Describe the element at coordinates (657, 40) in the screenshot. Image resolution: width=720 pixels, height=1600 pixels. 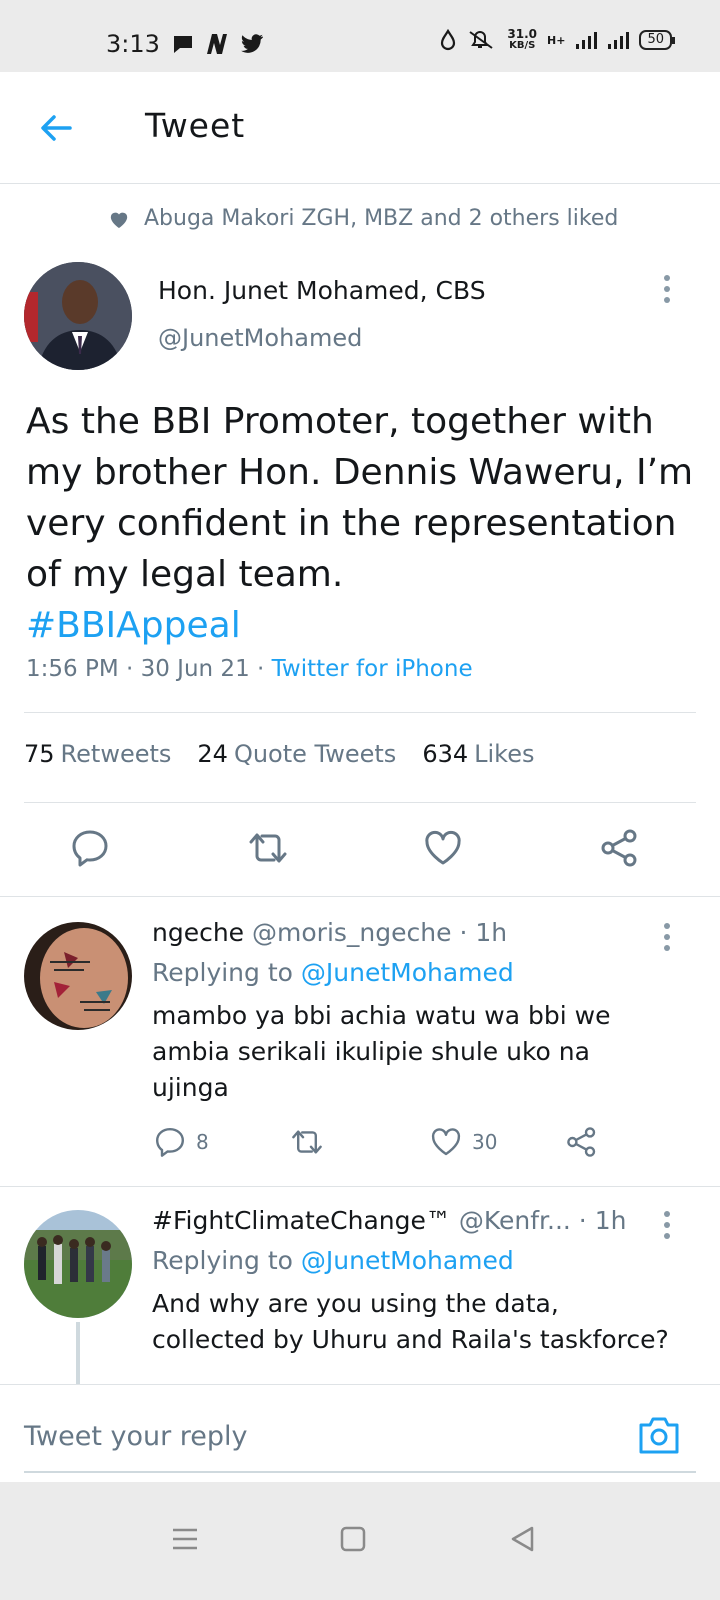
I see `battery-indicator: 50` at that location.